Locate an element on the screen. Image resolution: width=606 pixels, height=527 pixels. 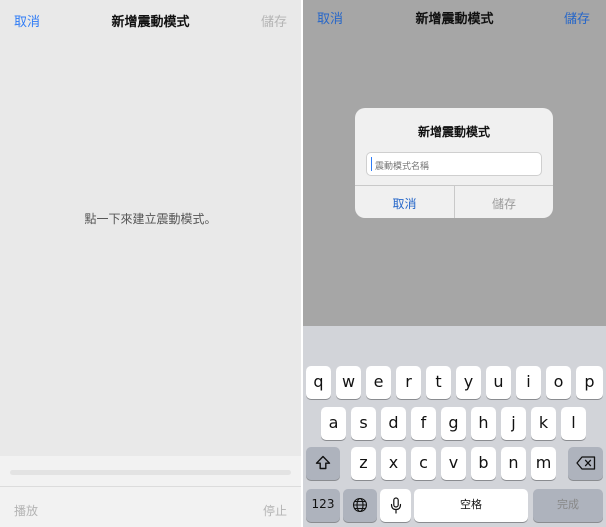
delete-icon is located at coordinates (585, 462).